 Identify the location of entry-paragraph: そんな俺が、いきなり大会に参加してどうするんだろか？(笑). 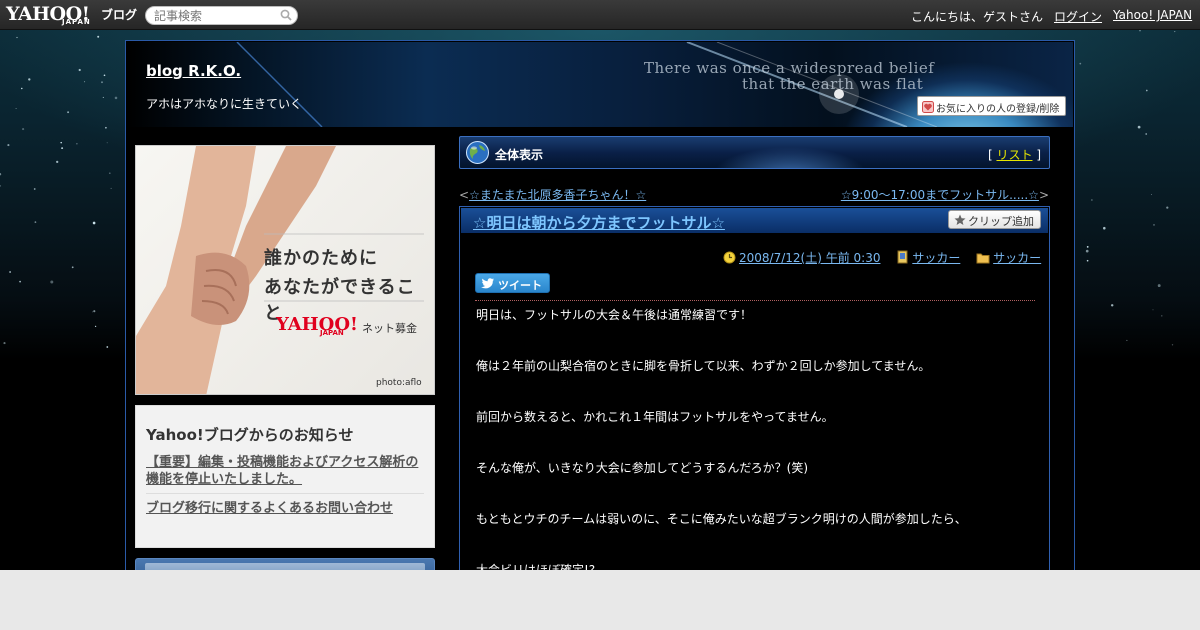
(642, 468).